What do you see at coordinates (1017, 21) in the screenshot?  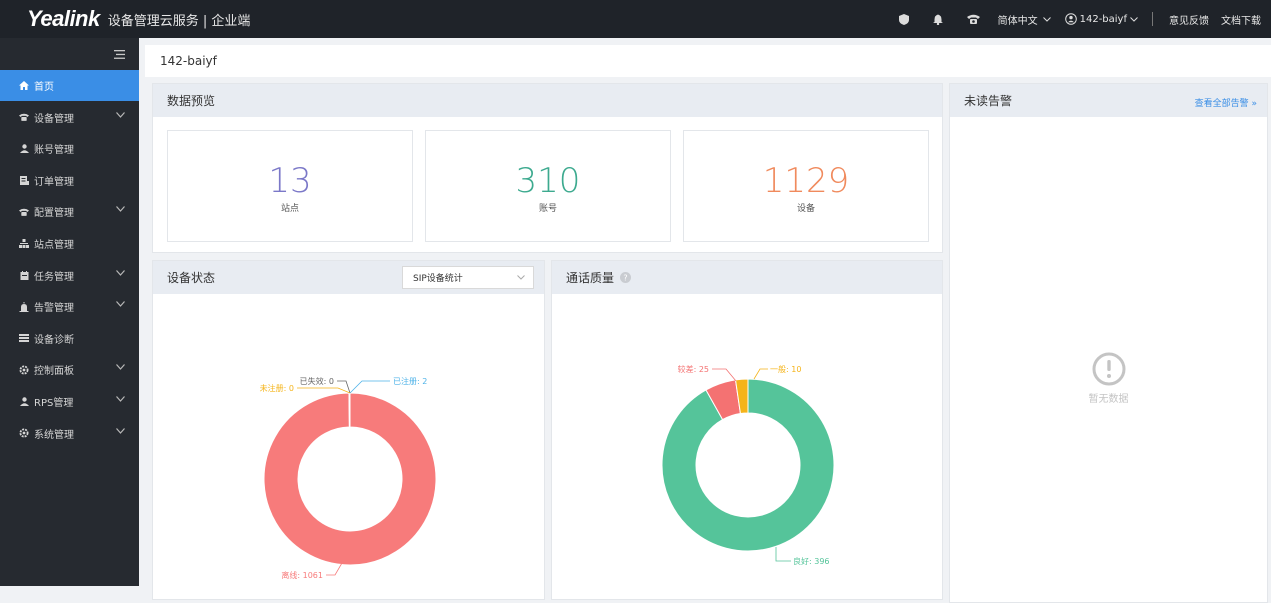 I see `language-label: 简体中文` at bounding box center [1017, 21].